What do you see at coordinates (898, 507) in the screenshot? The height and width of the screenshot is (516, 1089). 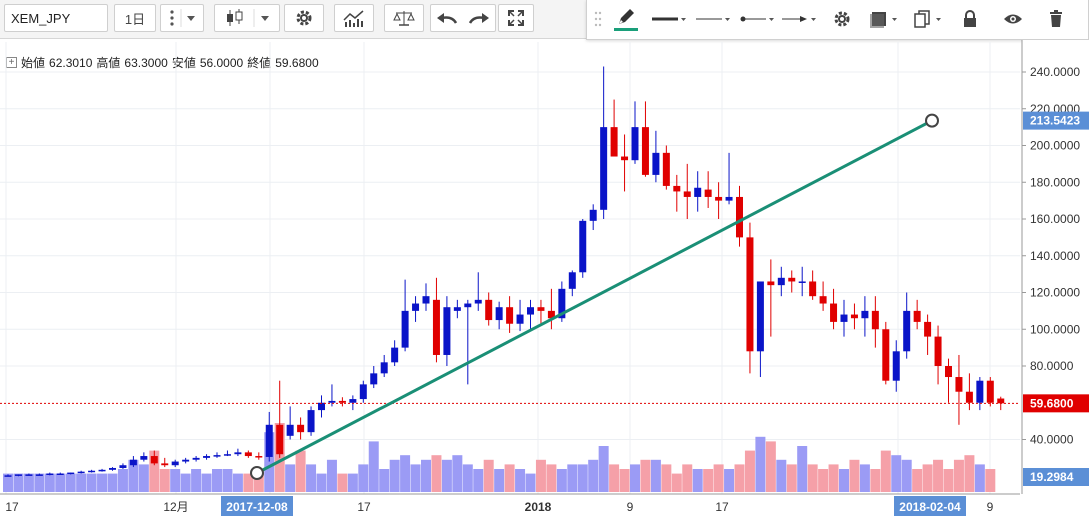 I see `time-tick-label: 2` at bounding box center [898, 507].